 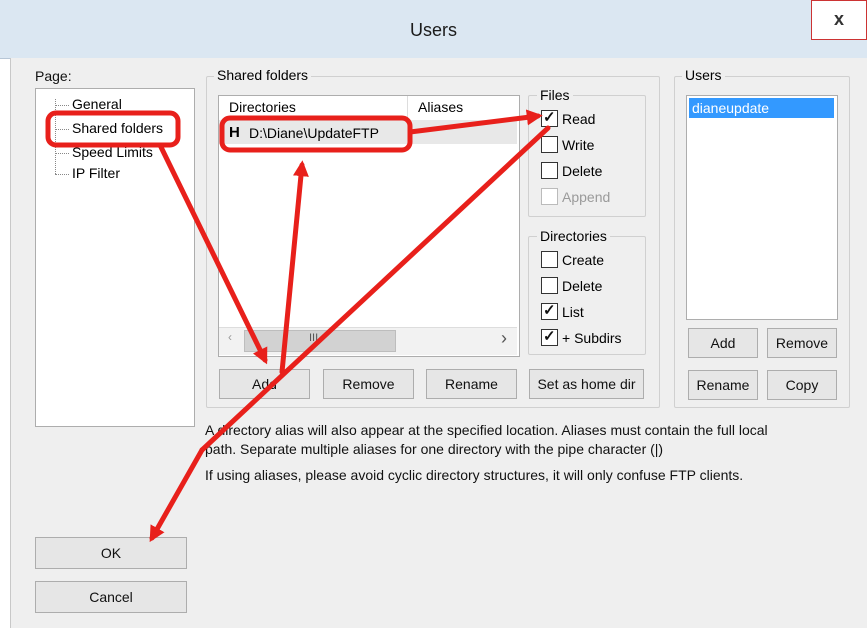 I want to click on tree-item-label: IP Filter, so click(x=96, y=173).